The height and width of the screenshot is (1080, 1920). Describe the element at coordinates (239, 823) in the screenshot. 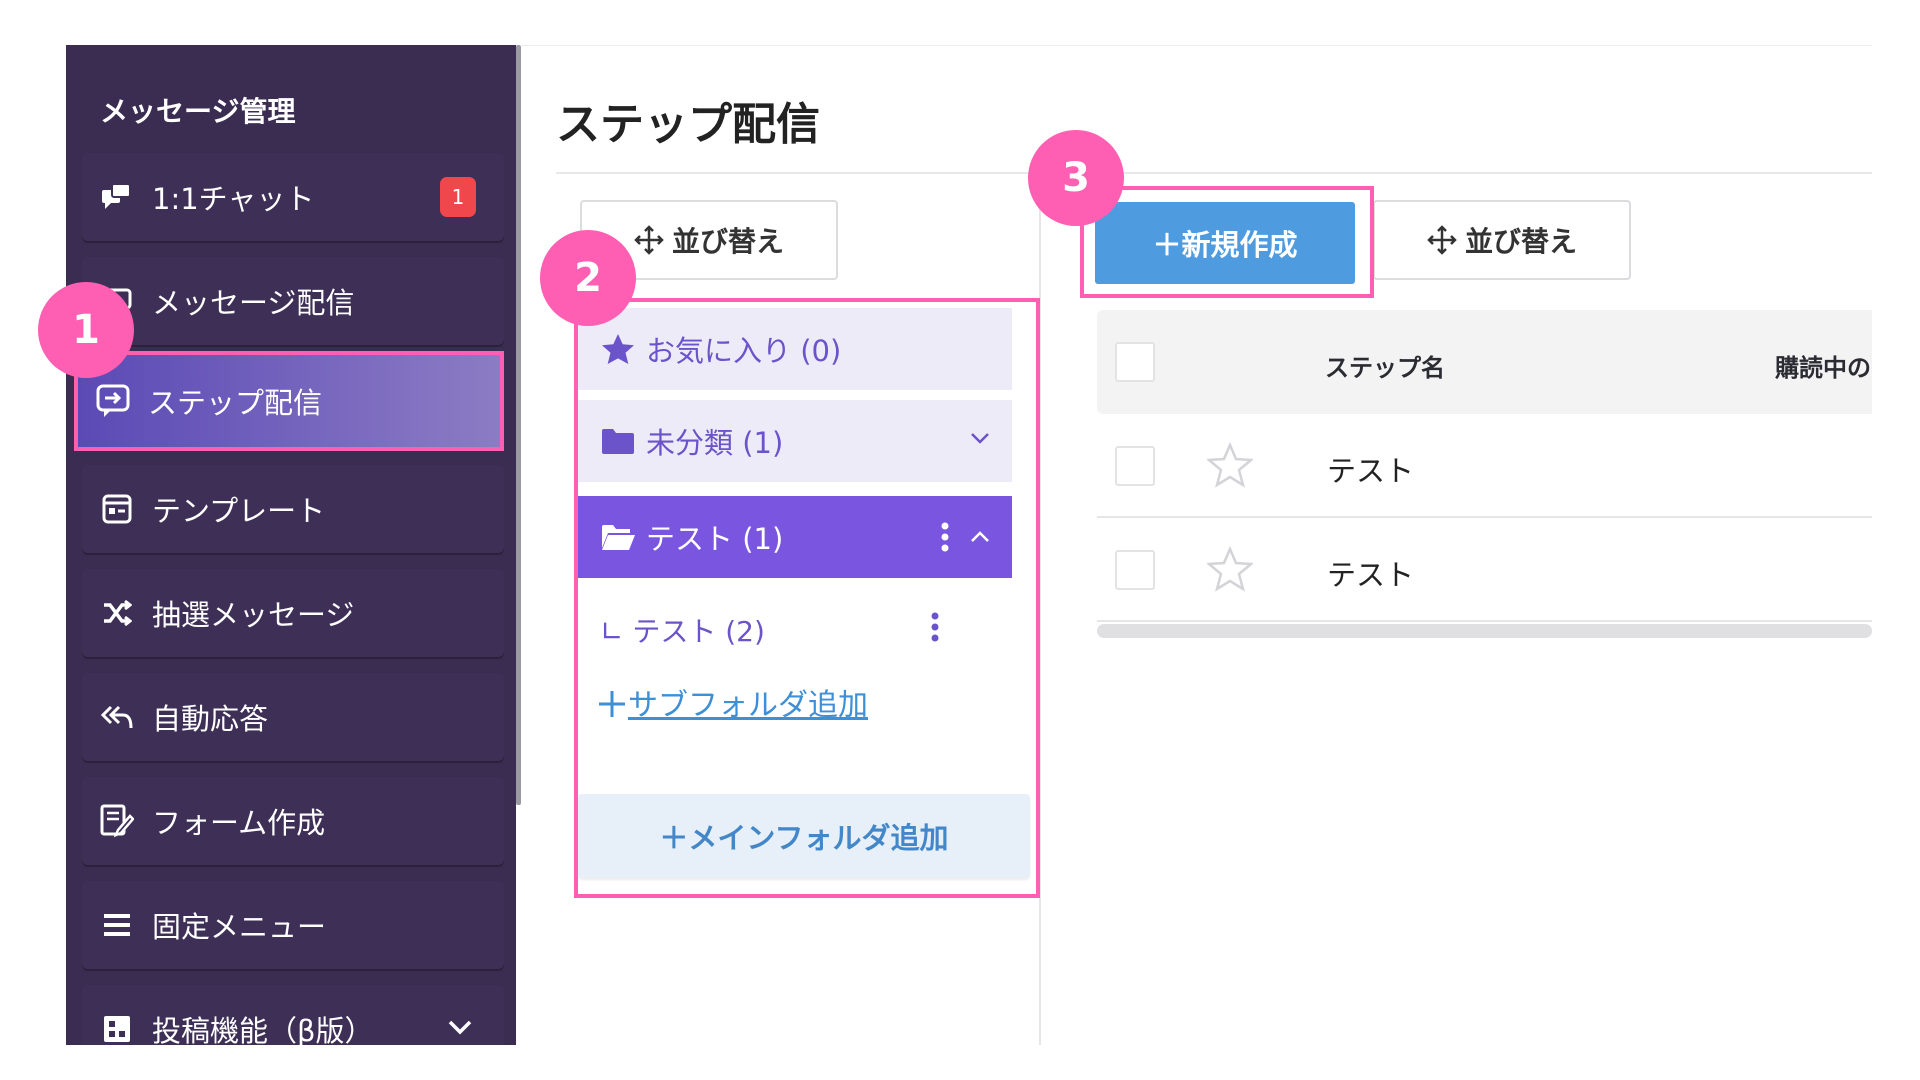

I see `sidebar-item-label: フォーム作成` at that location.